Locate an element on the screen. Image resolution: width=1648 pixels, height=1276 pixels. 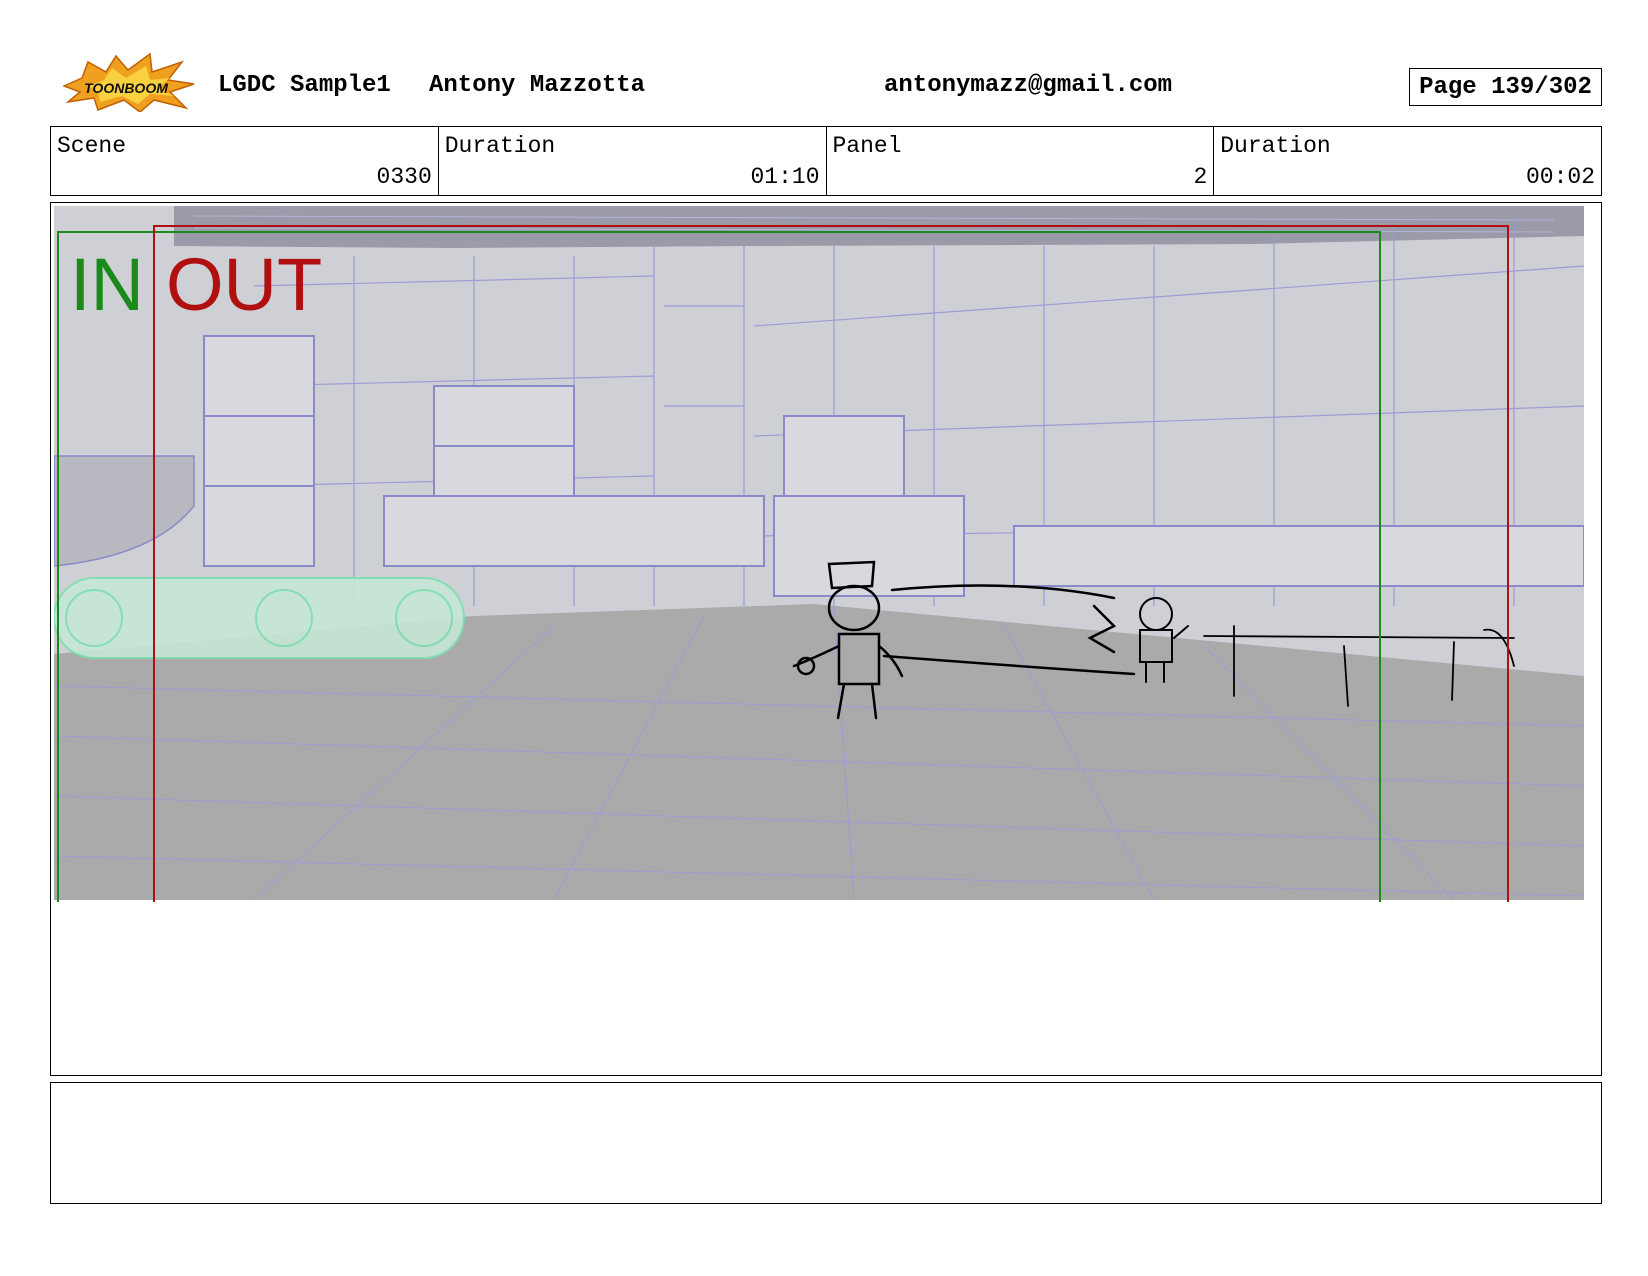
toonboom-logo: TOONBOOM is located at coordinates (128, 82).